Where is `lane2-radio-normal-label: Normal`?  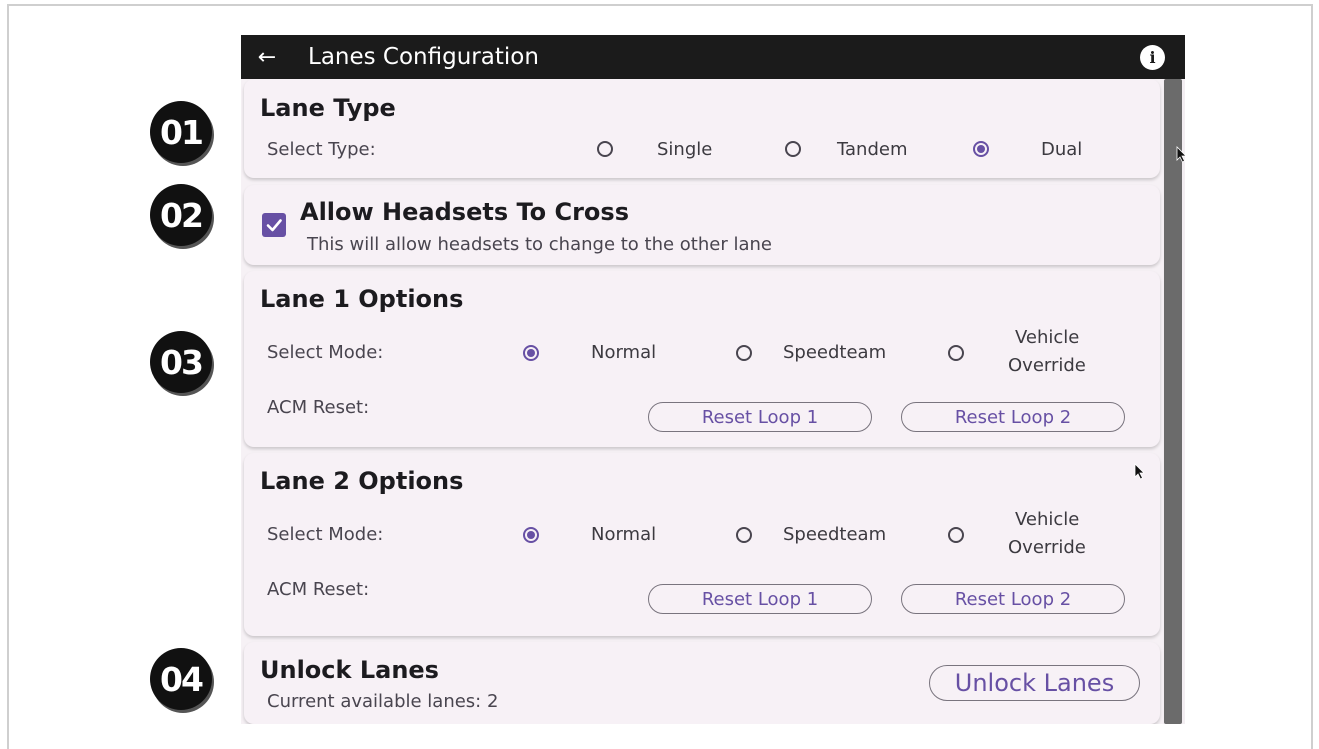
lane2-radio-normal-label: Normal is located at coordinates (624, 534).